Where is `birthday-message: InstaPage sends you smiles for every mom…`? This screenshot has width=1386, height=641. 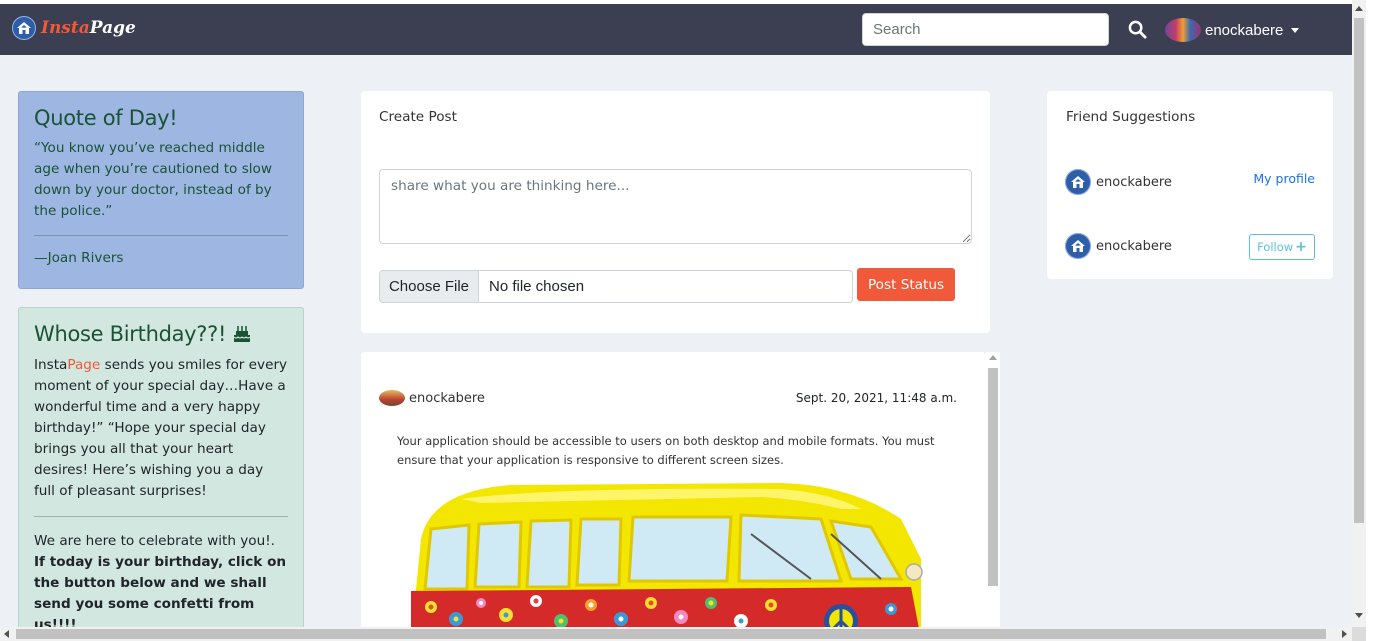 birthday-message: InstaPage sends you smiles for every mom… is located at coordinates (161, 428).